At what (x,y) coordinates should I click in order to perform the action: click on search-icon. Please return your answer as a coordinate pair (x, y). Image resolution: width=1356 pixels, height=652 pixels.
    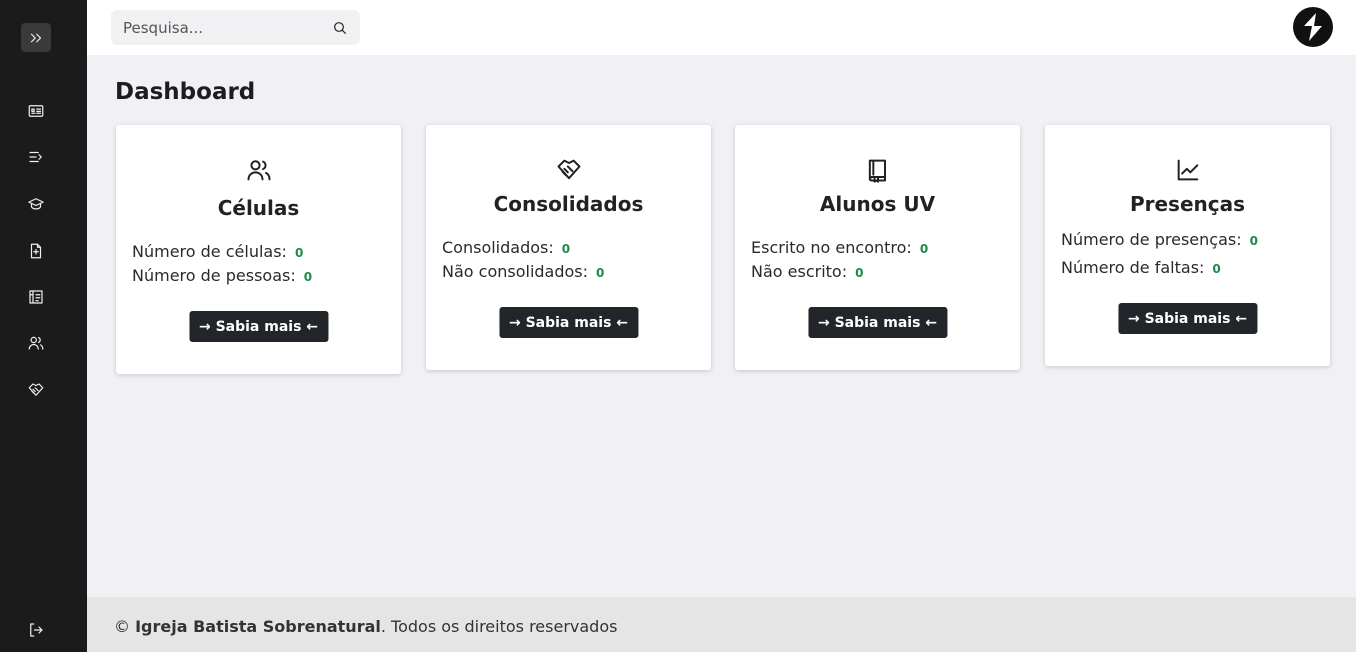
    Looking at the image, I should click on (339, 27).